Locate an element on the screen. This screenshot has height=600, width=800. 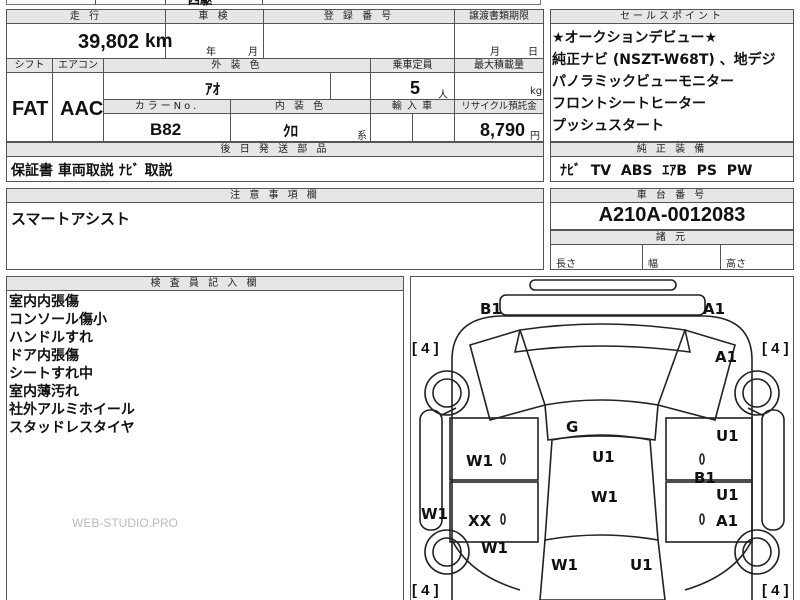
sales-point-line: 純正ナビ (NSZT-W68T) 、地デジ is located at coordinates (664, 60).